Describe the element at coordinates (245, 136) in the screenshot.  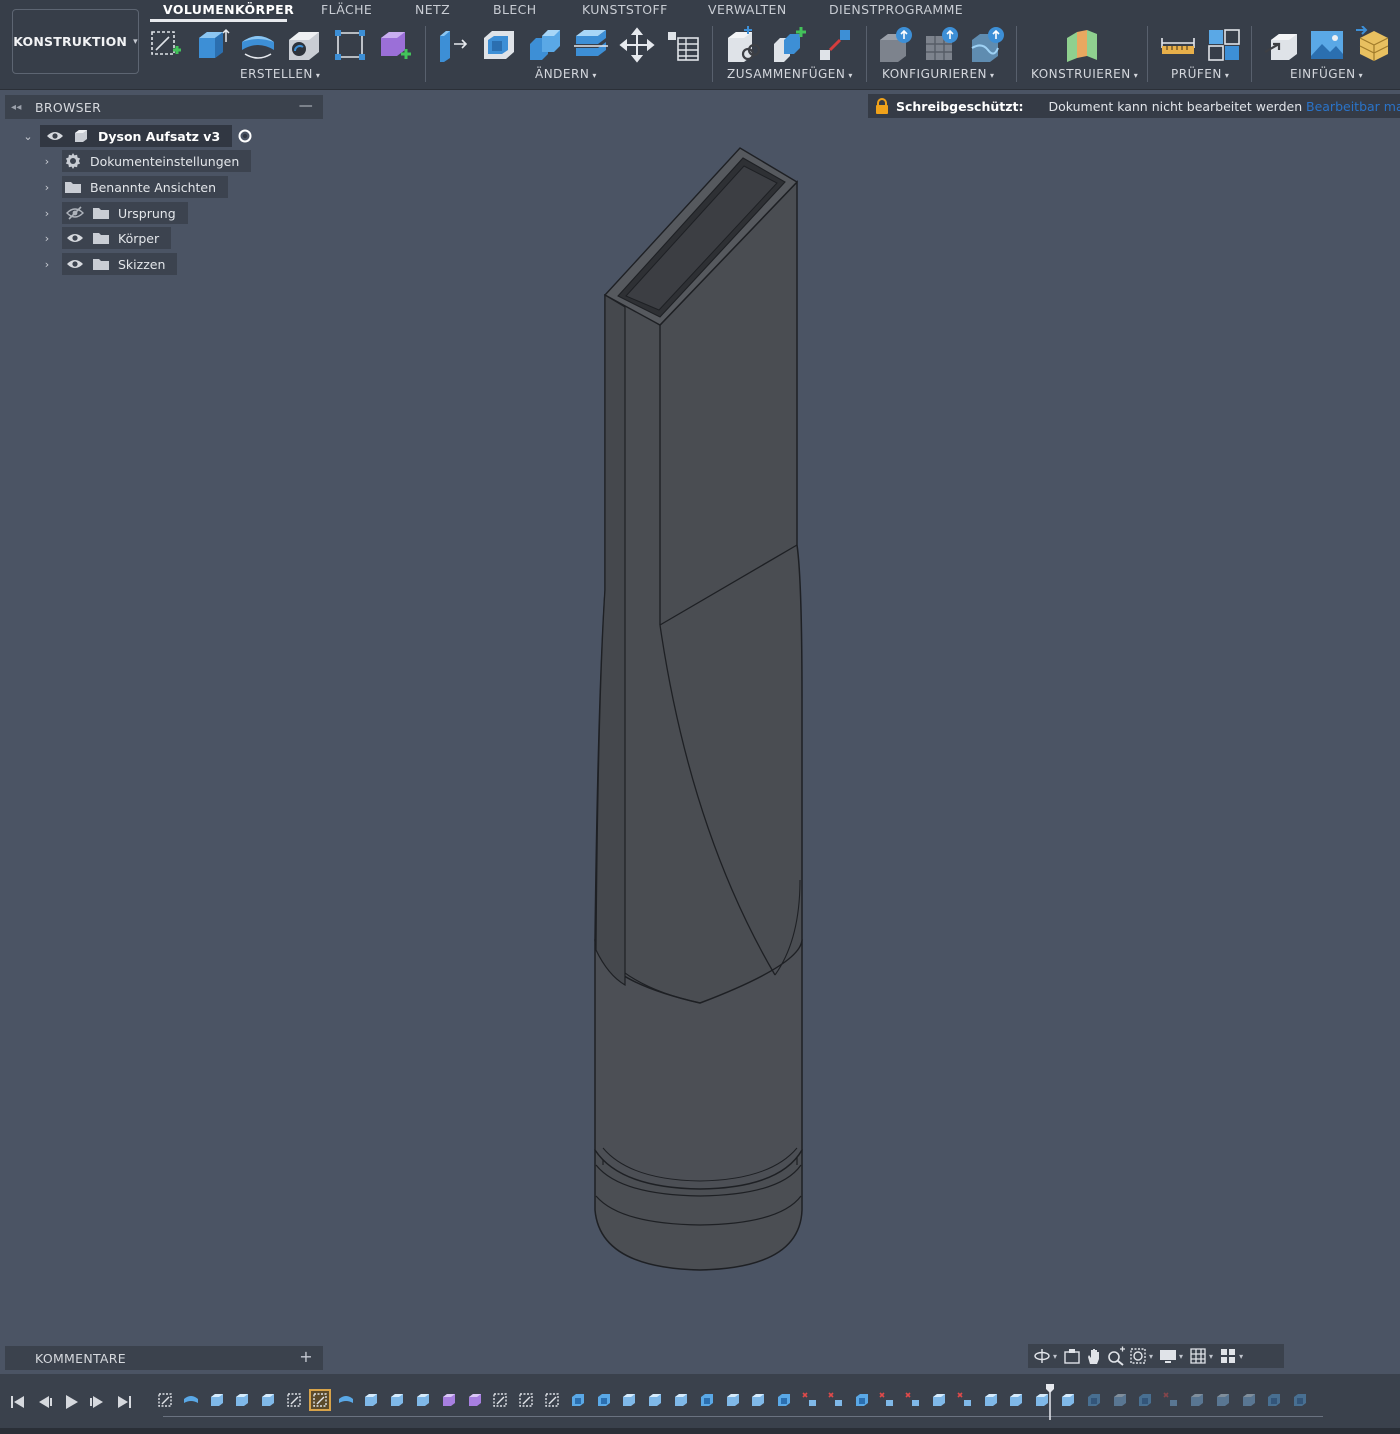
I see `activate-component-radio-icon` at that location.